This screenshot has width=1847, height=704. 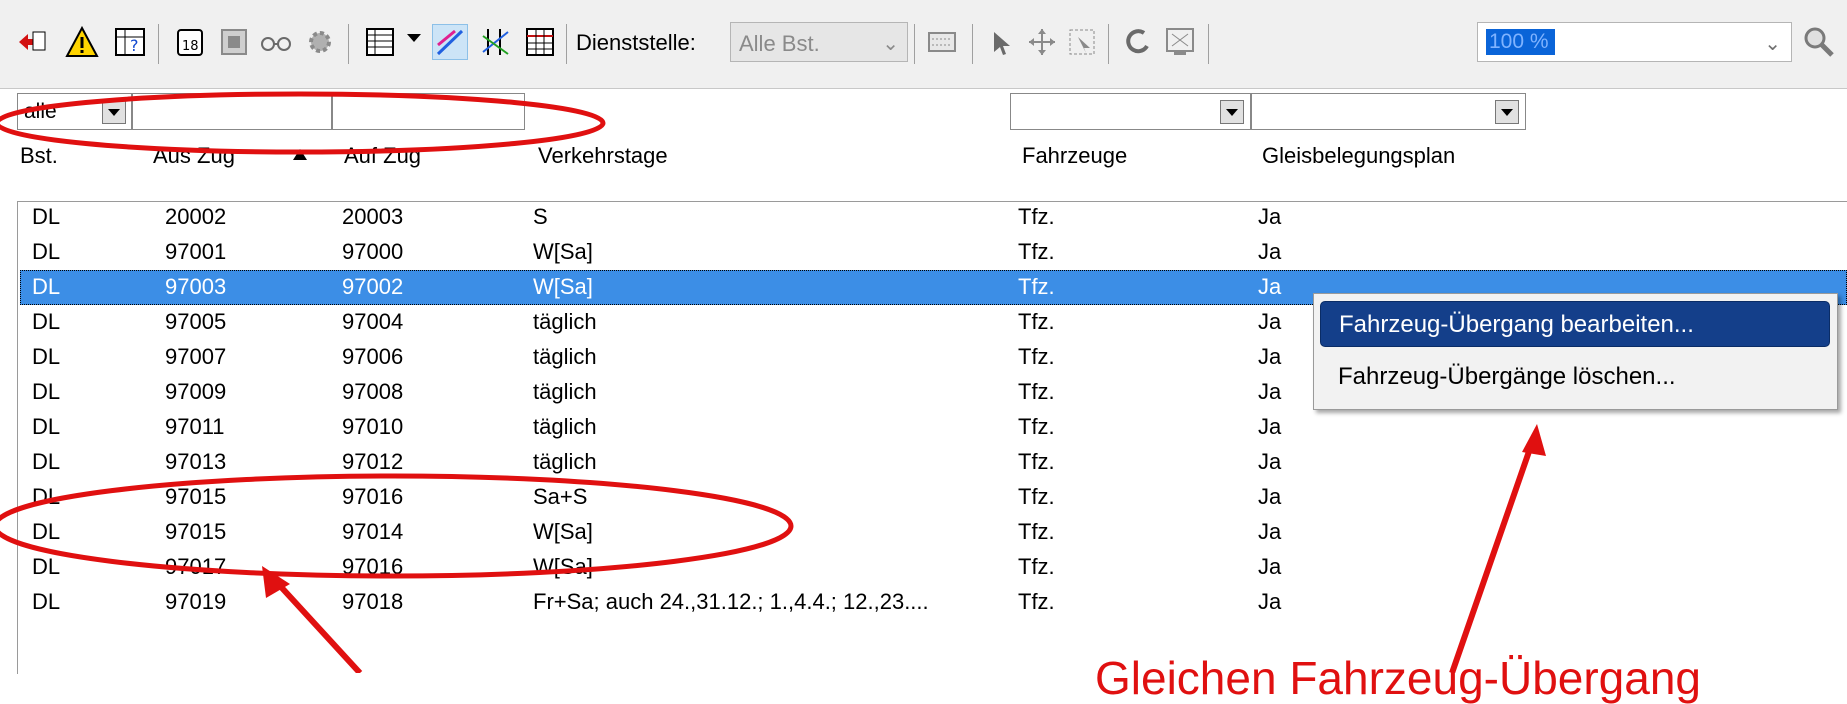 I want to click on cell-aus-zug: 97009, so click(x=196, y=391).